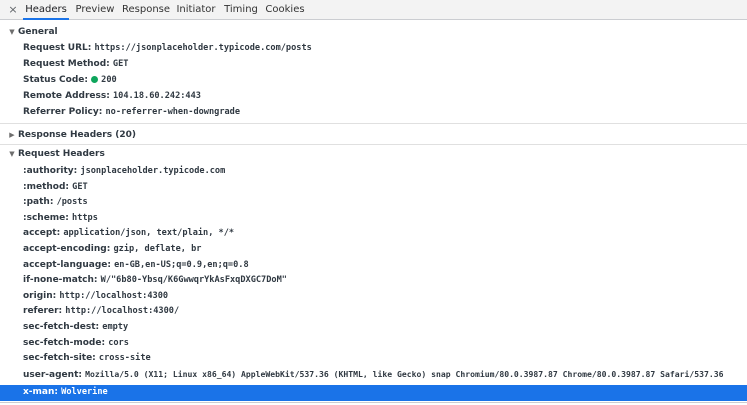 The image size is (747, 405). I want to click on header-key: sec-fetch-dest:, so click(61, 327).